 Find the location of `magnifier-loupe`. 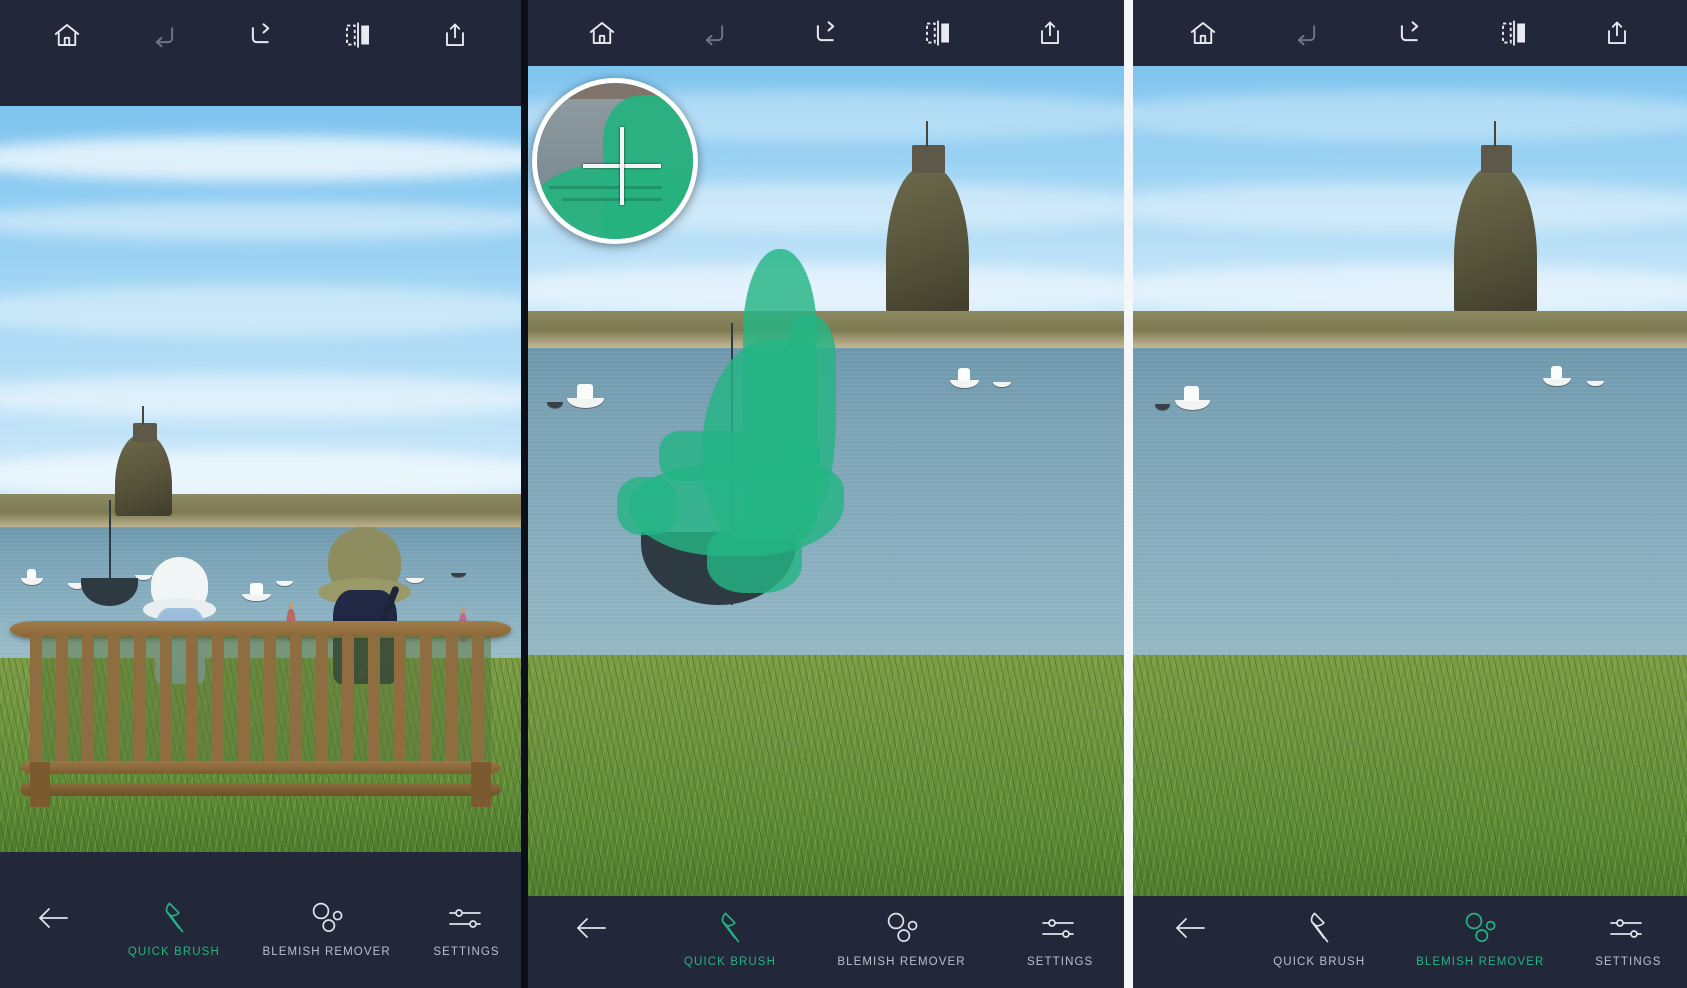

magnifier-loupe is located at coordinates (615, 161).